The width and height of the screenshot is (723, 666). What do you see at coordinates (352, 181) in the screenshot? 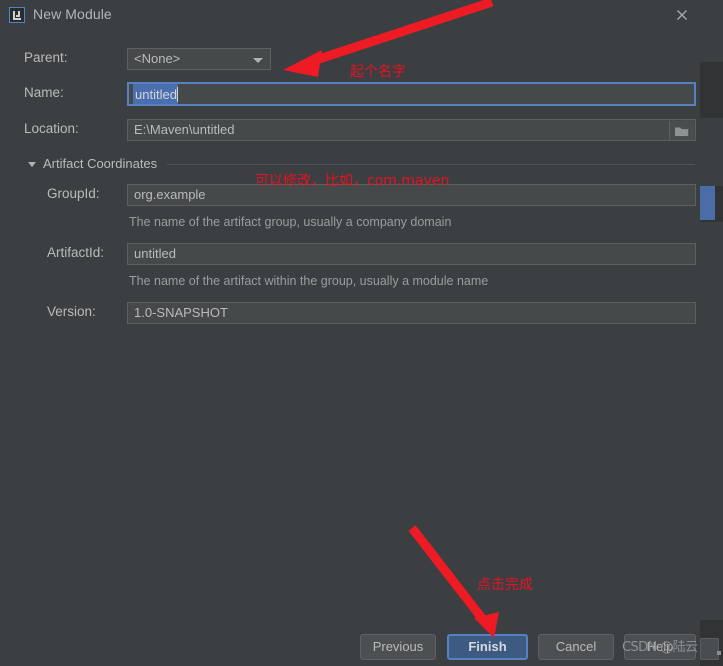
I see `annotation-label-groupid: 可以修改，比如，com.maven` at bounding box center [352, 181].